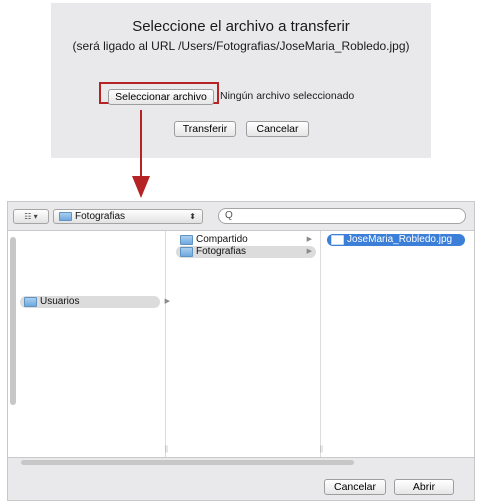 The height and width of the screenshot is (504, 481). Describe the element at coordinates (31, 216) in the screenshot. I see `view-mode-button: ☷ ▾` at that location.